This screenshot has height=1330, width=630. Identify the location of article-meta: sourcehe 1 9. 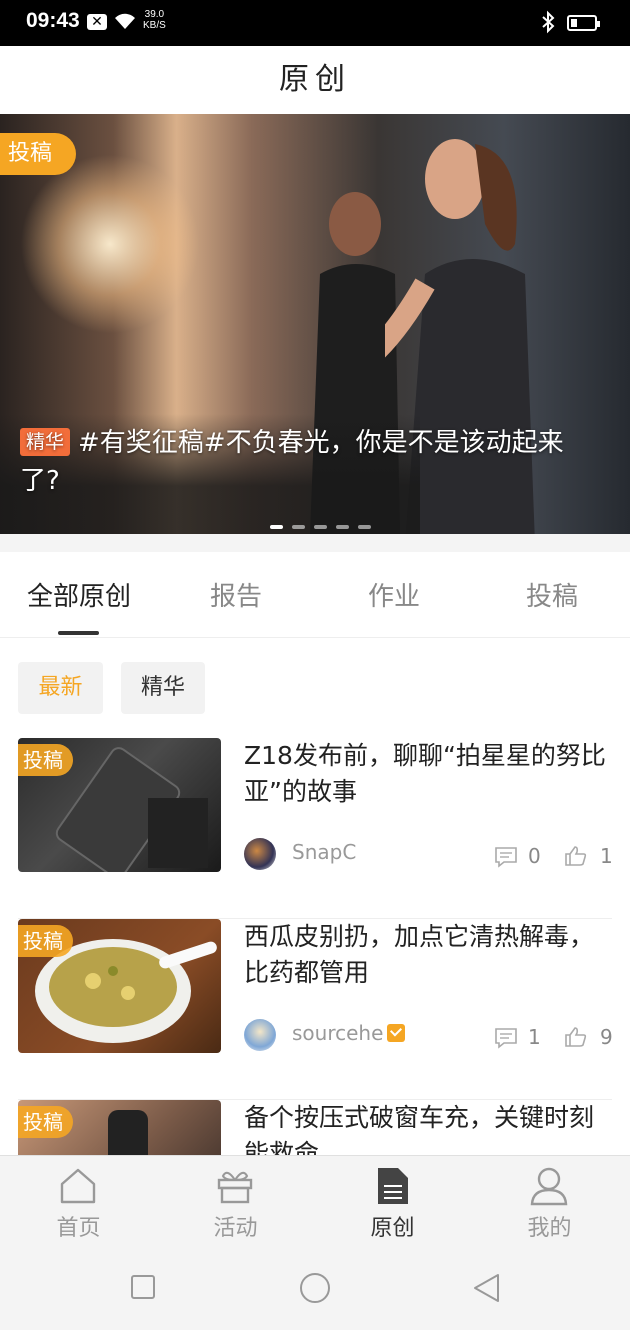
(429, 1037).